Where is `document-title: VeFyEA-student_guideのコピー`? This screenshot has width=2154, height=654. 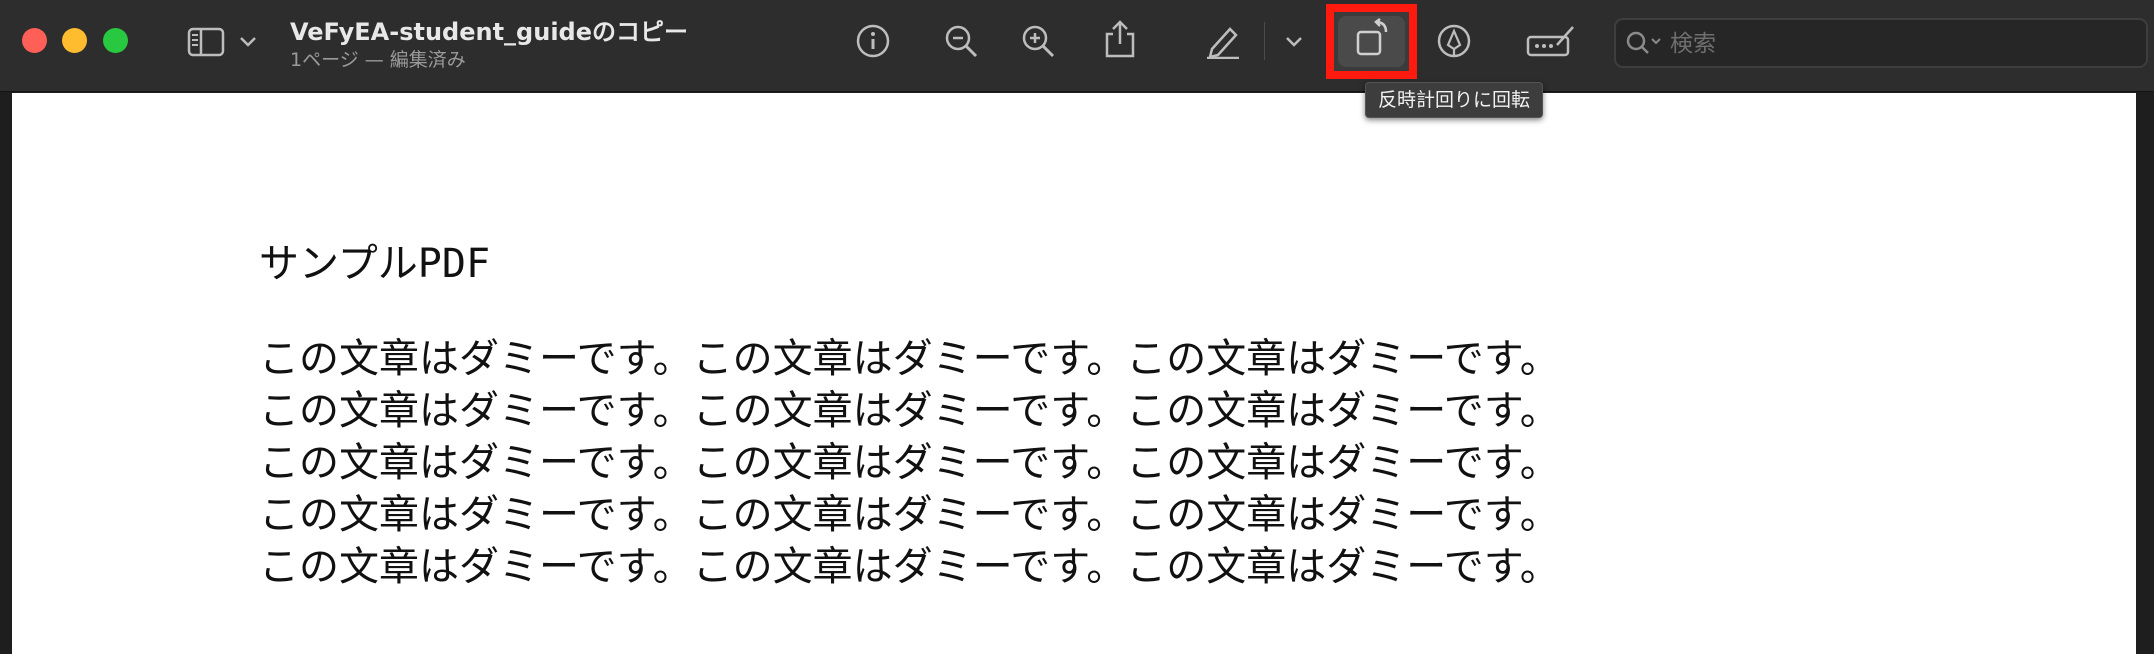 document-title: VeFyEA-student_guideのコピー is located at coordinates (489, 29).